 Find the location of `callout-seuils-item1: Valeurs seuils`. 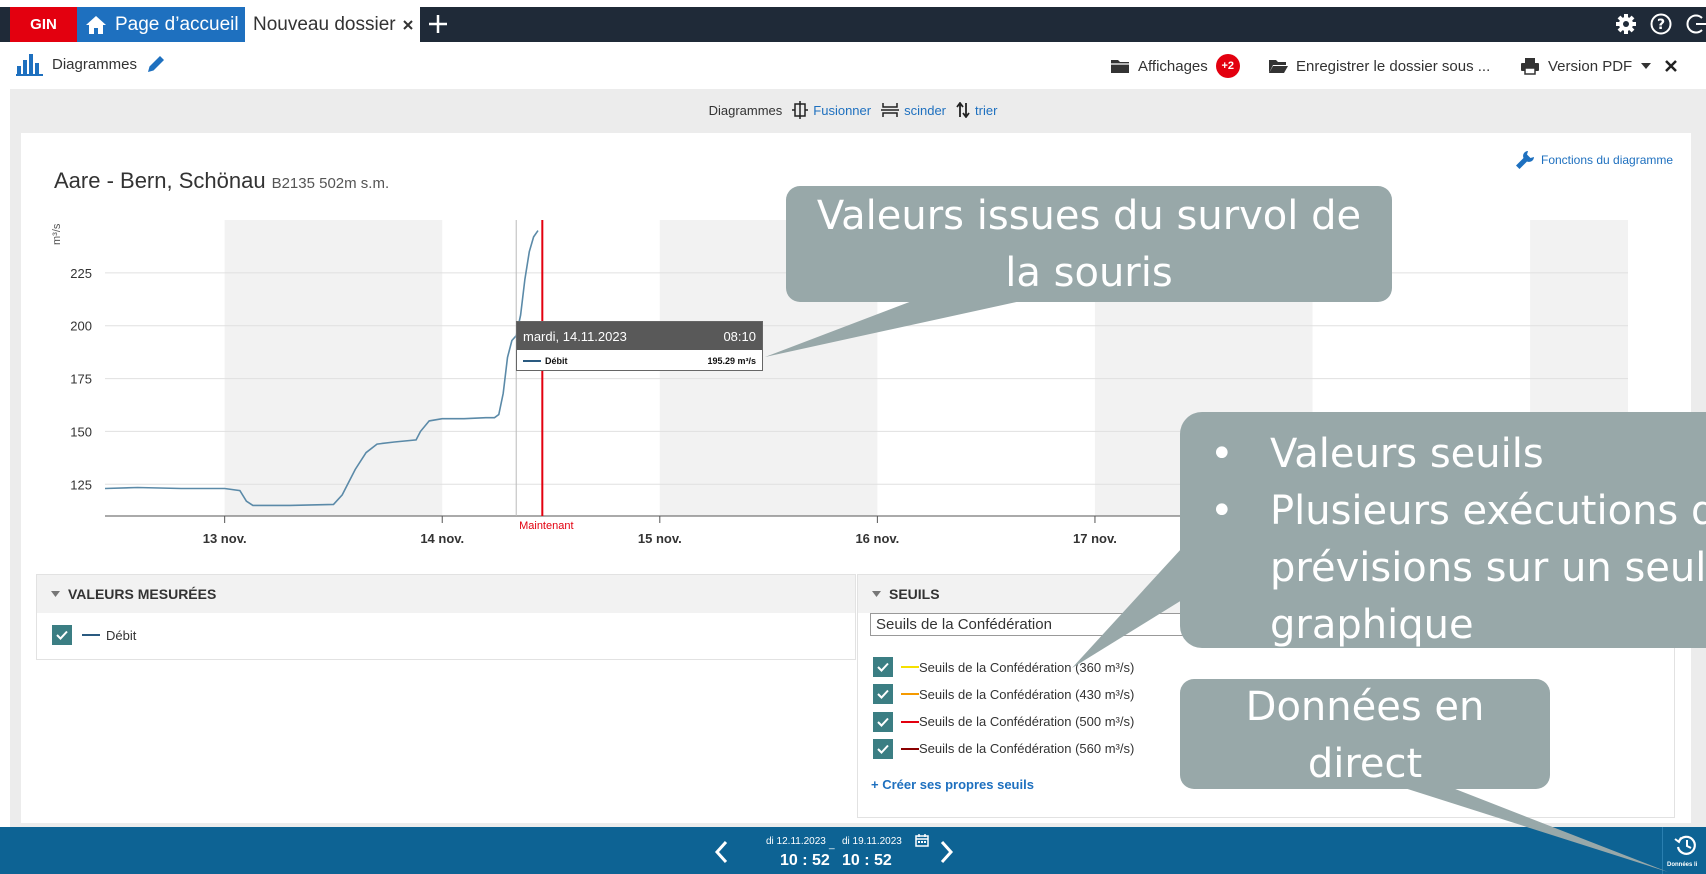

callout-seuils-item1: Valeurs seuils is located at coordinates (1458, 454).